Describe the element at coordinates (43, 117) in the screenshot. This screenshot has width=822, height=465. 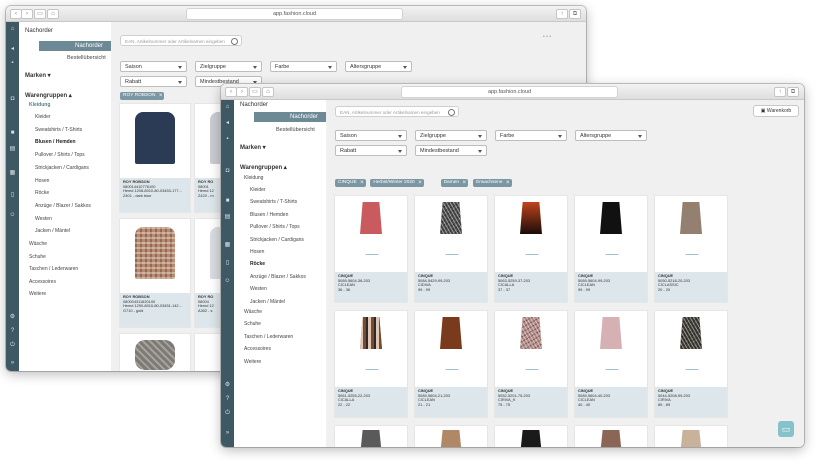
I see `sidebar-item: Kleider` at that location.